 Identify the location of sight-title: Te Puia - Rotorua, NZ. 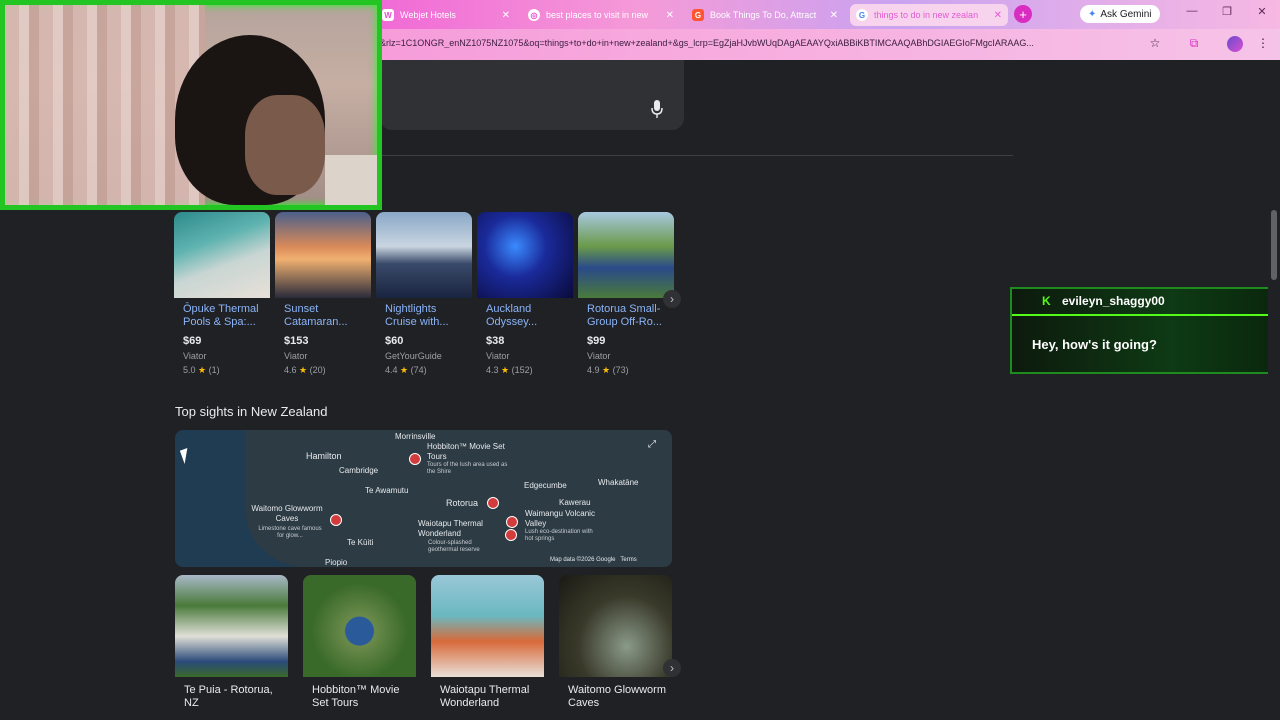
(234, 697).